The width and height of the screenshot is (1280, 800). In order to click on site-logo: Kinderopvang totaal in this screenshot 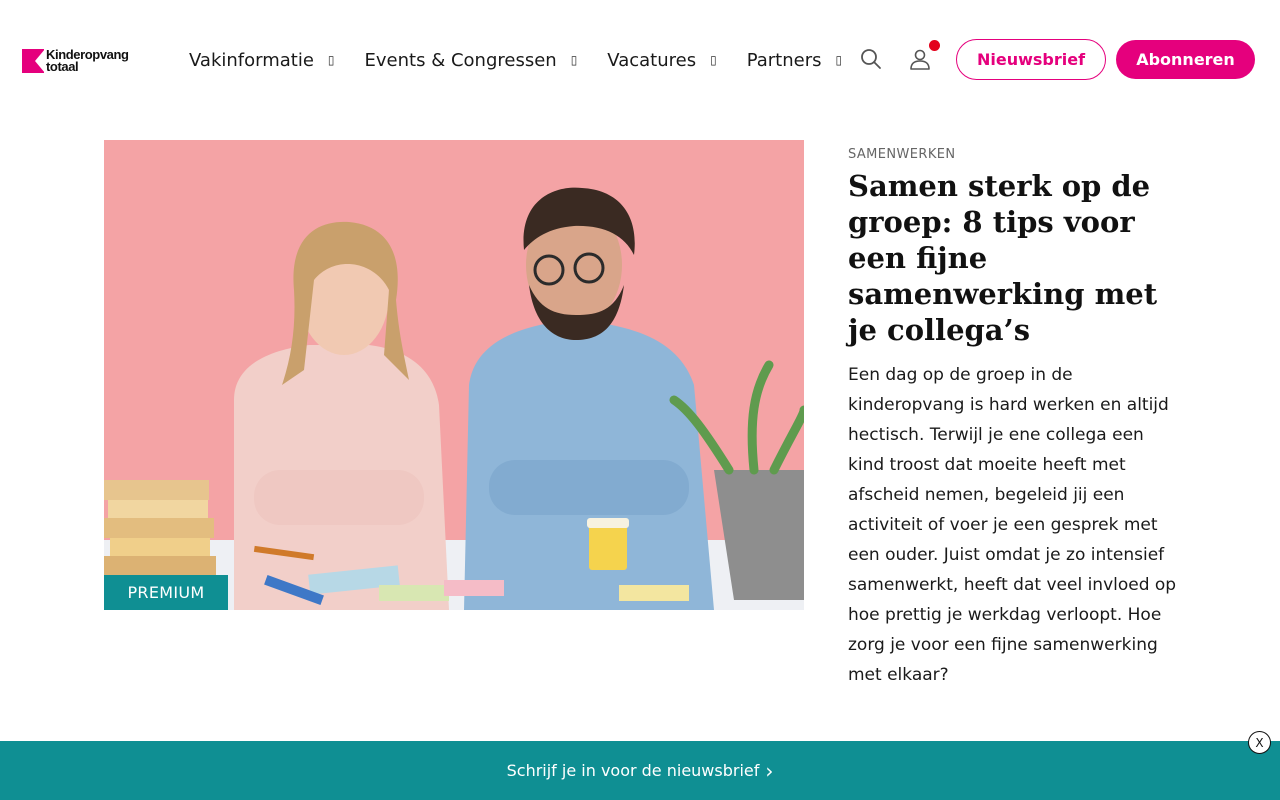, I will do `click(81, 61)`.